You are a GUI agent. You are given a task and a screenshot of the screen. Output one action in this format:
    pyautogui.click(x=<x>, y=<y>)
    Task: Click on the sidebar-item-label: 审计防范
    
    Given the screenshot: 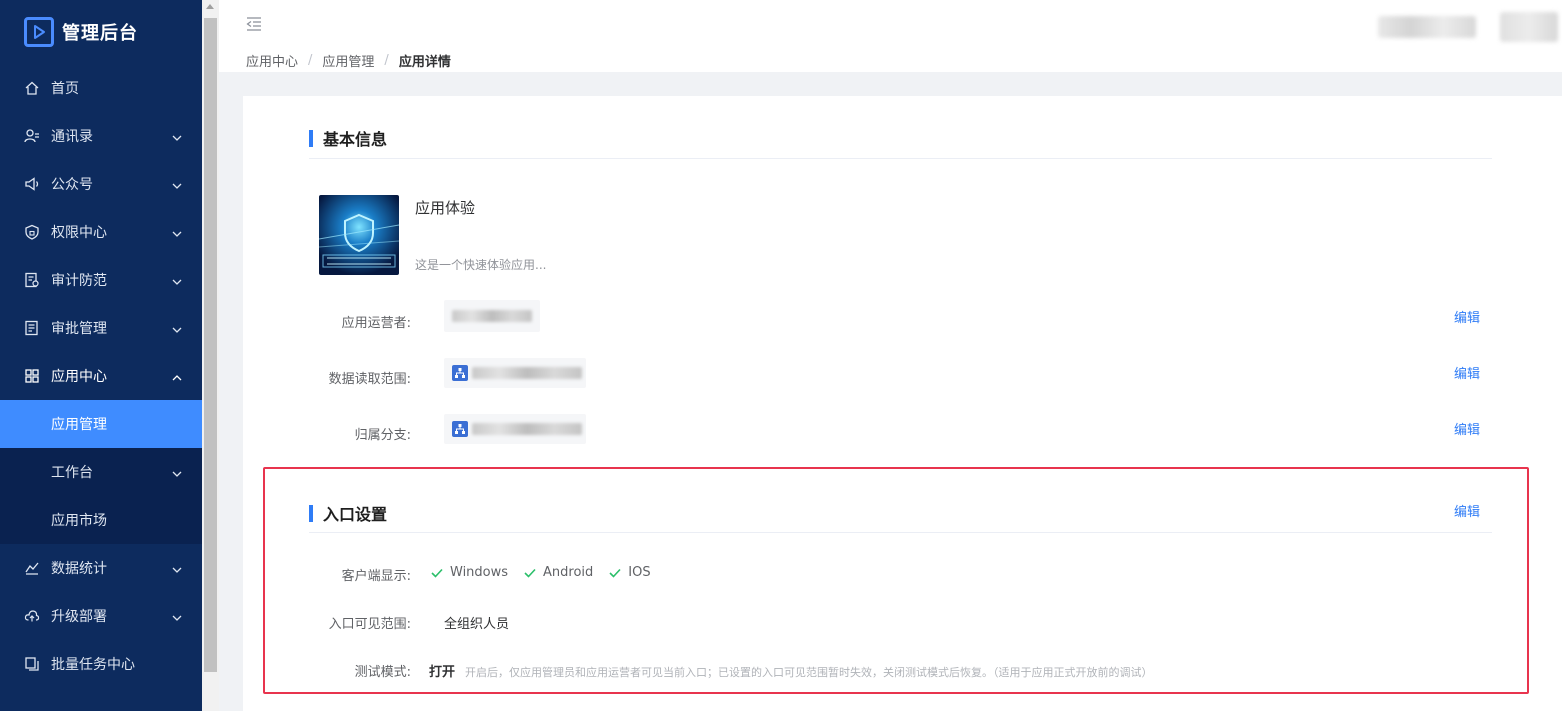 What is the action you would take?
    pyautogui.click(x=79, y=281)
    